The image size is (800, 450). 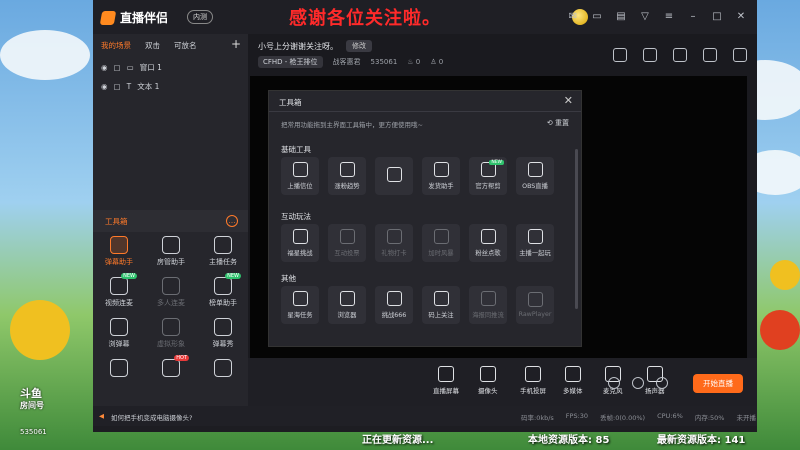 What do you see at coordinates (119, 290) in the screenshot?
I see `toolbox-item: NEW 视频连麦` at bounding box center [119, 290].